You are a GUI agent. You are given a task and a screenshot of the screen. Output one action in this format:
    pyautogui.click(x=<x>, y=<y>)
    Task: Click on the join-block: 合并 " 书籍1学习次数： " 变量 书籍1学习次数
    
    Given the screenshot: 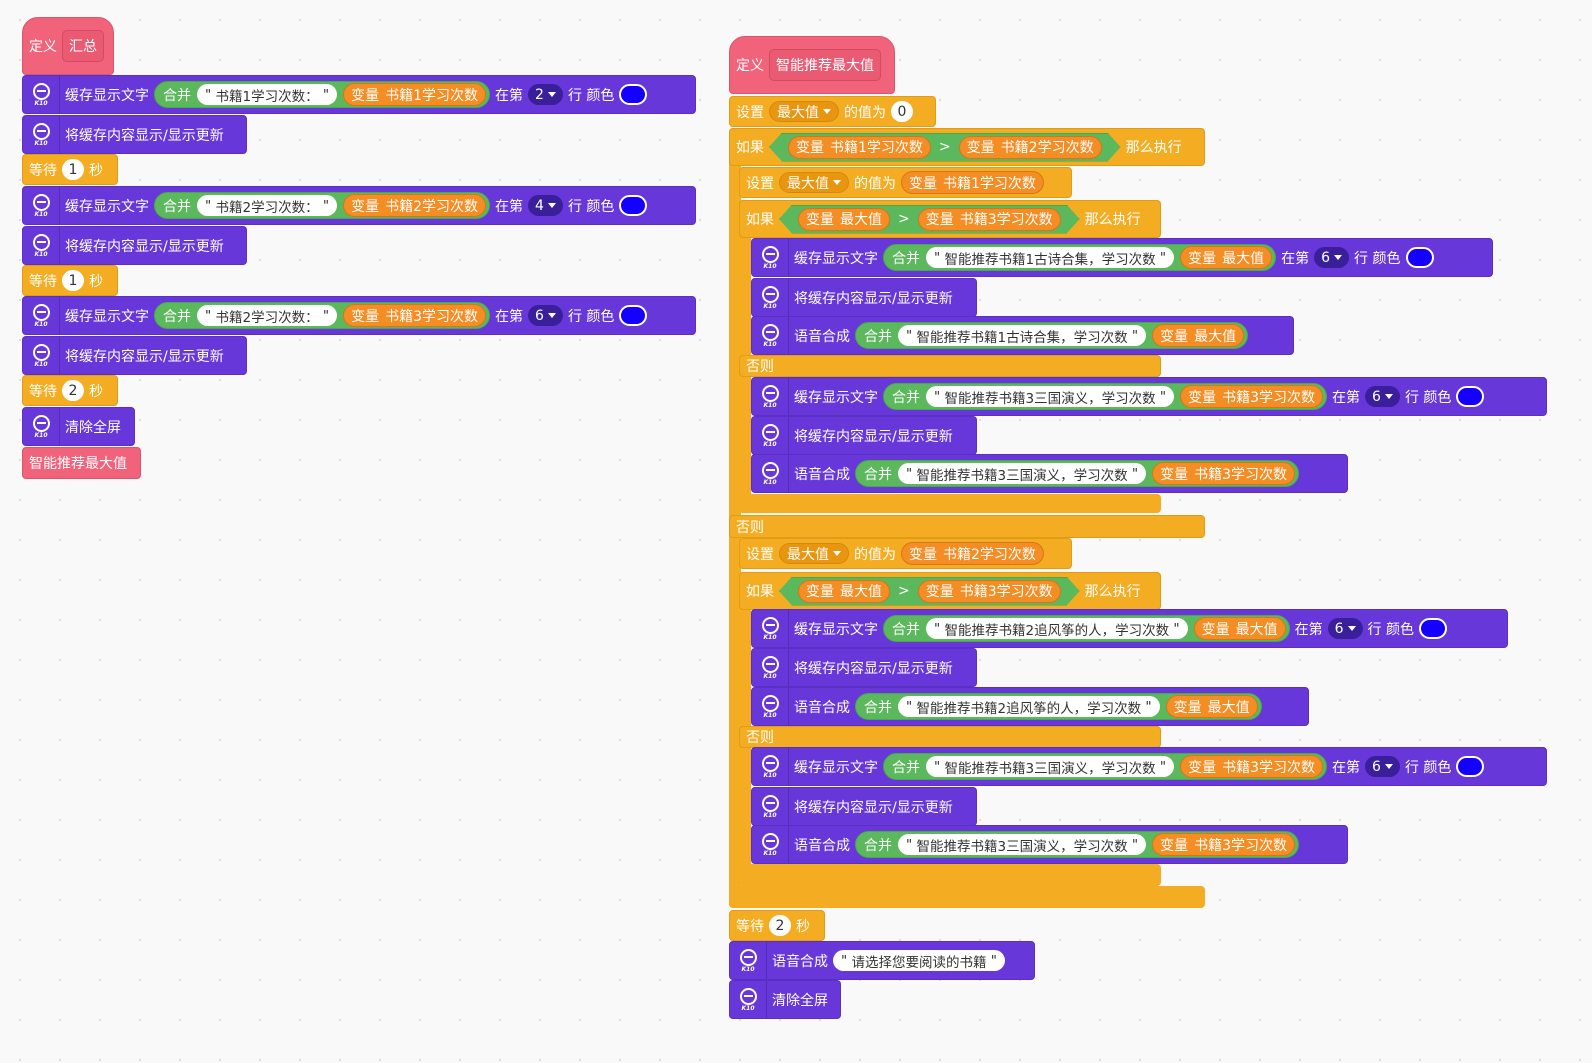 What is the action you would take?
    pyautogui.click(x=322, y=94)
    